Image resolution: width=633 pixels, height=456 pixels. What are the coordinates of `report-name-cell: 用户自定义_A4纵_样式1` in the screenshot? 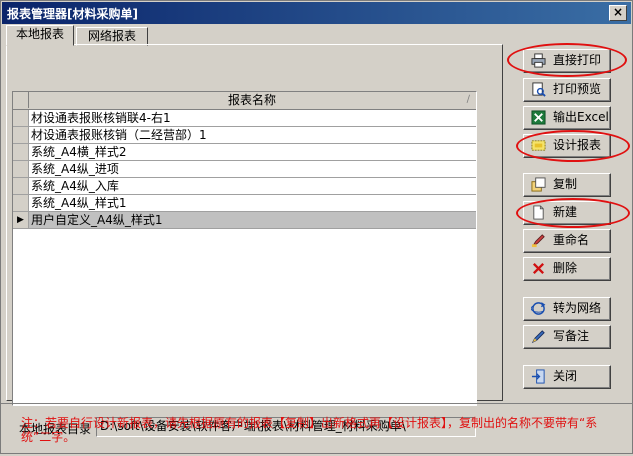 It's located at (97, 220).